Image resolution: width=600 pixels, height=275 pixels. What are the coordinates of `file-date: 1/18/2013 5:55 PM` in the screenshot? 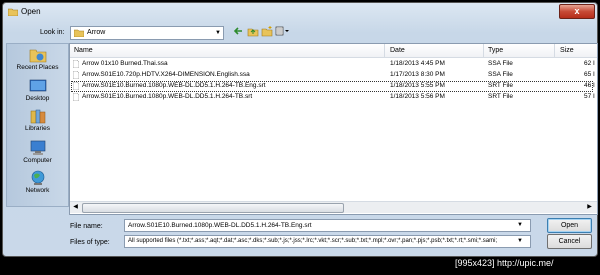 It's located at (417, 85).